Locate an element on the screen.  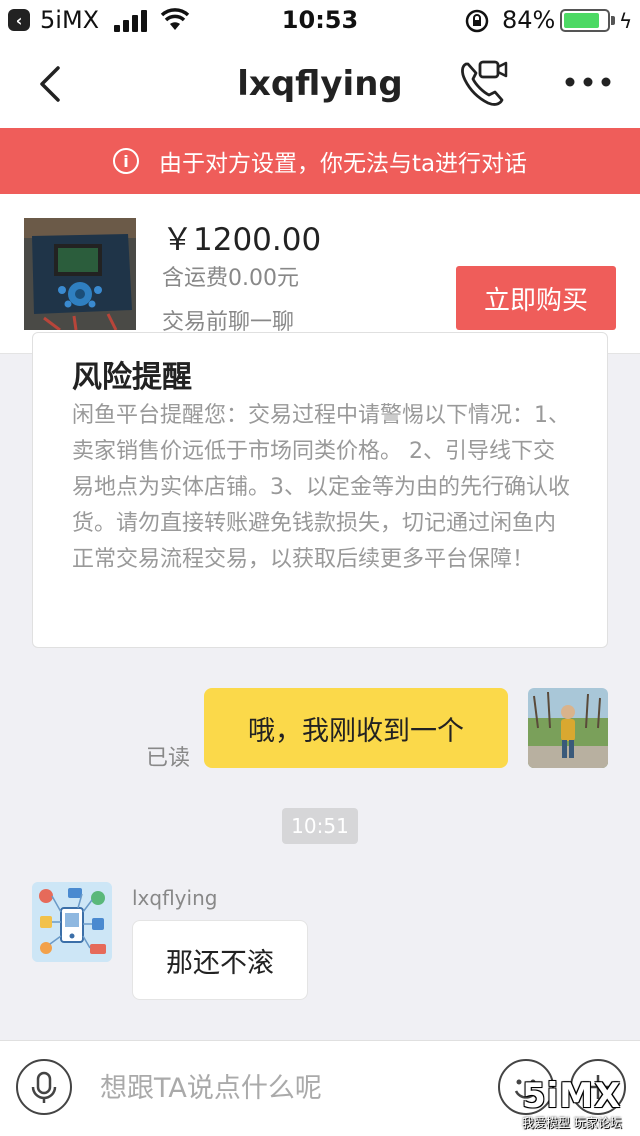
risk-notice-title: 风险提醒 is located at coordinates (132, 377).